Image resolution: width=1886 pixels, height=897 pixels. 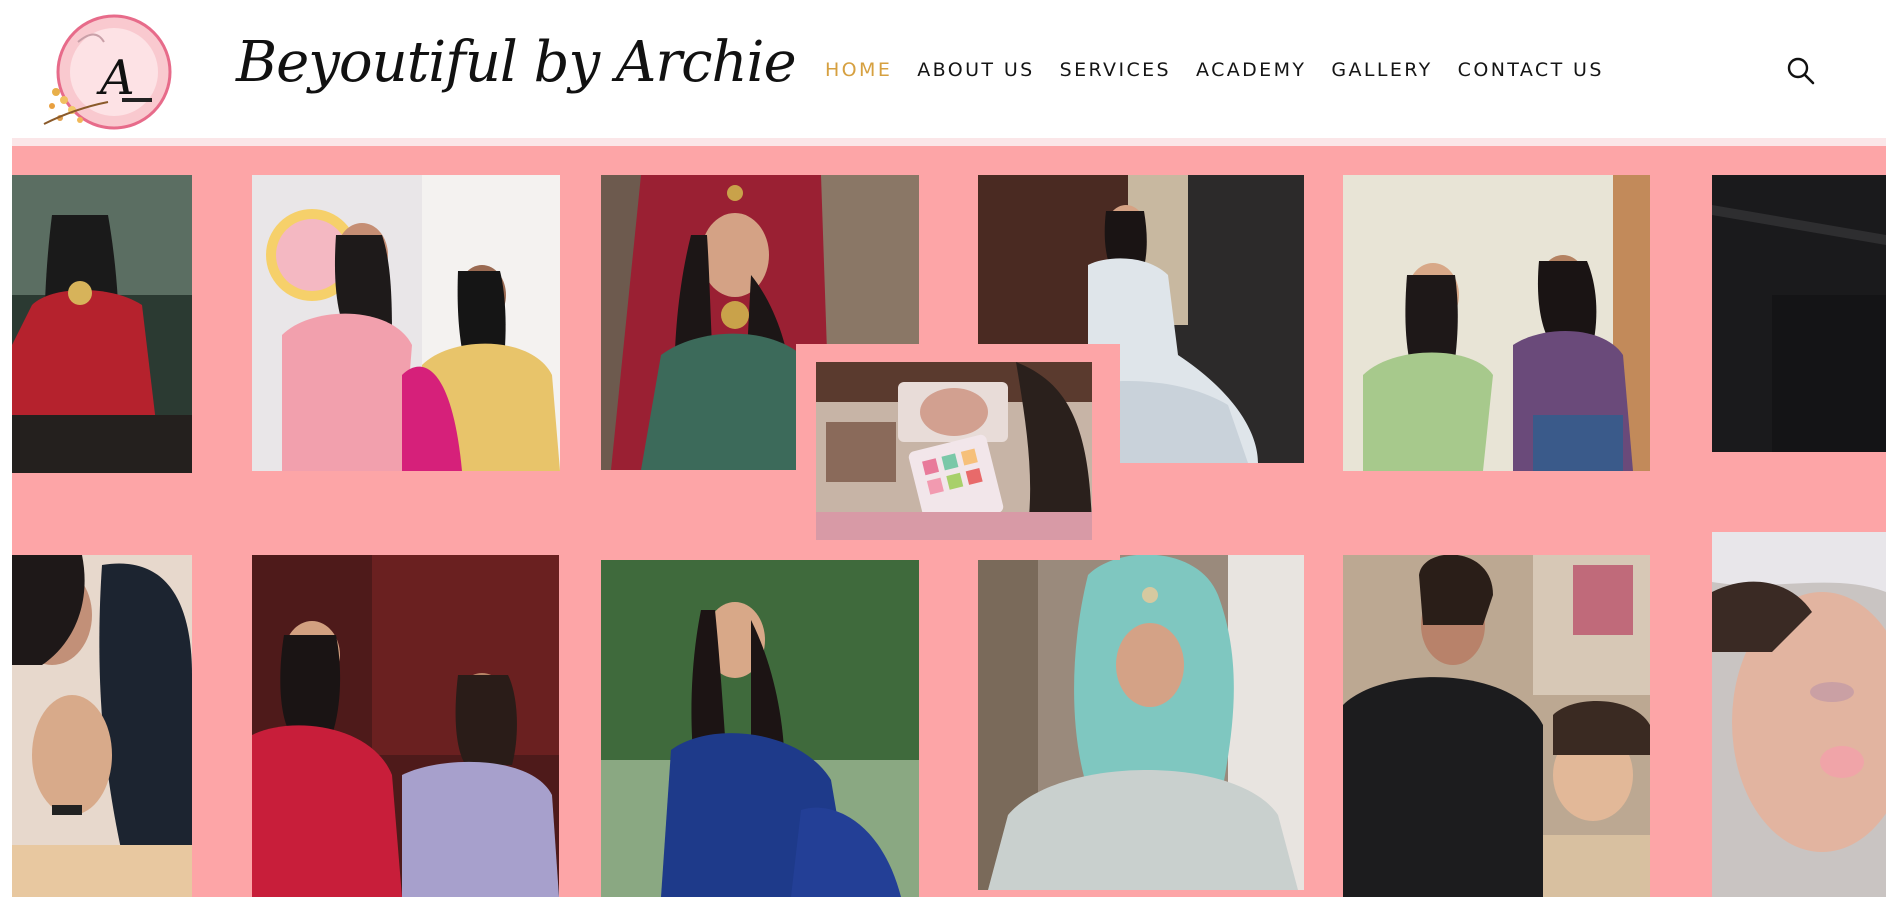 What do you see at coordinates (1251, 70) in the screenshot?
I see `nav-academy: ACADEMY` at bounding box center [1251, 70].